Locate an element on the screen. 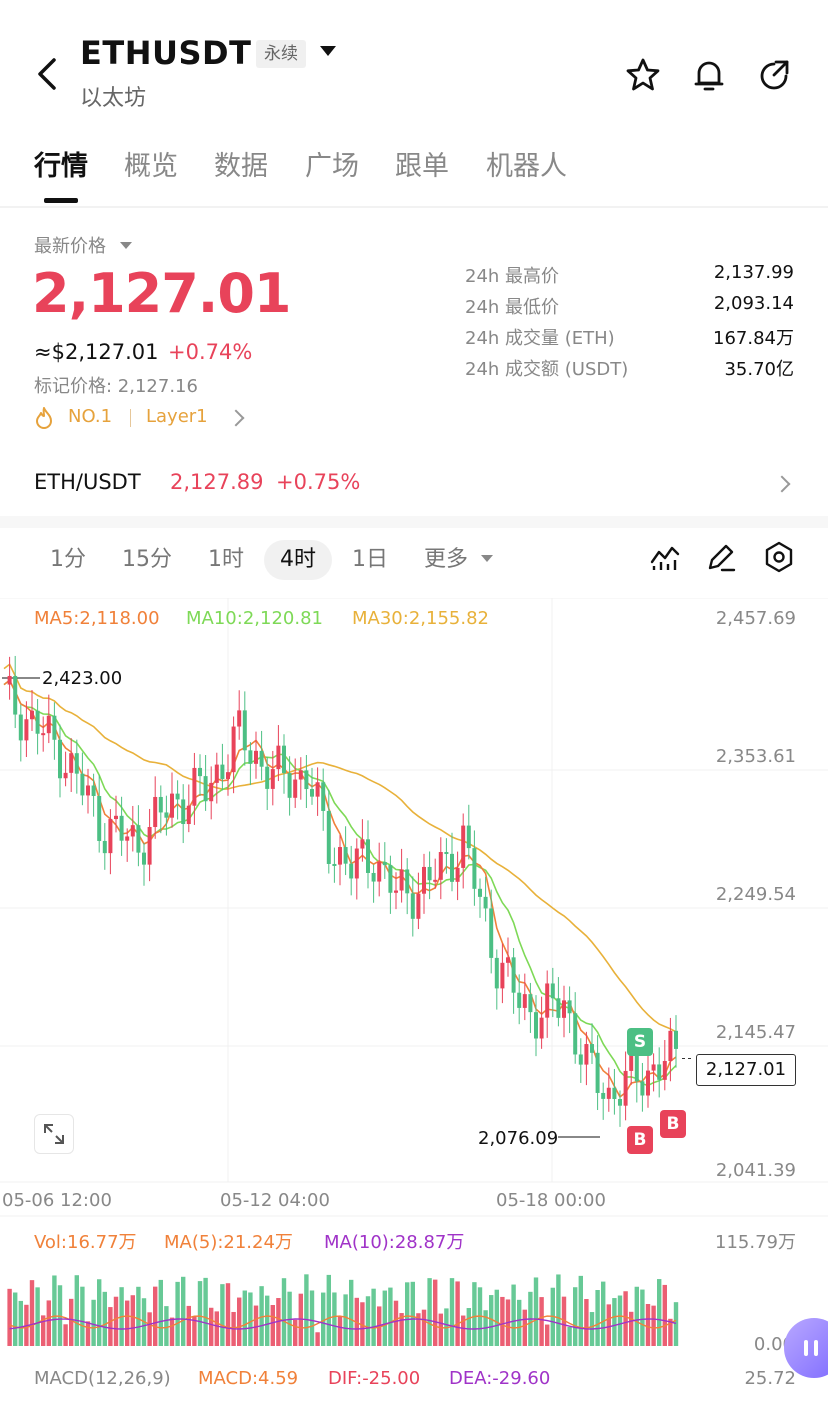  tag-row: NO.1 Layer1 is located at coordinates (144, 419).